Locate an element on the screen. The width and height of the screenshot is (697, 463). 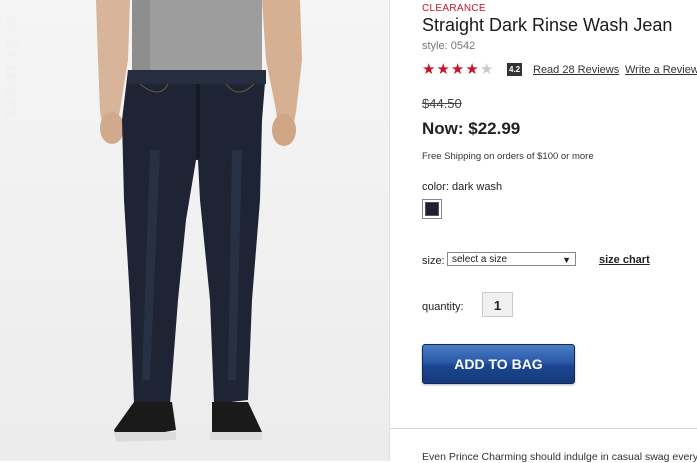
color-swatch-dark-wash is located at coordinates (432, 209).